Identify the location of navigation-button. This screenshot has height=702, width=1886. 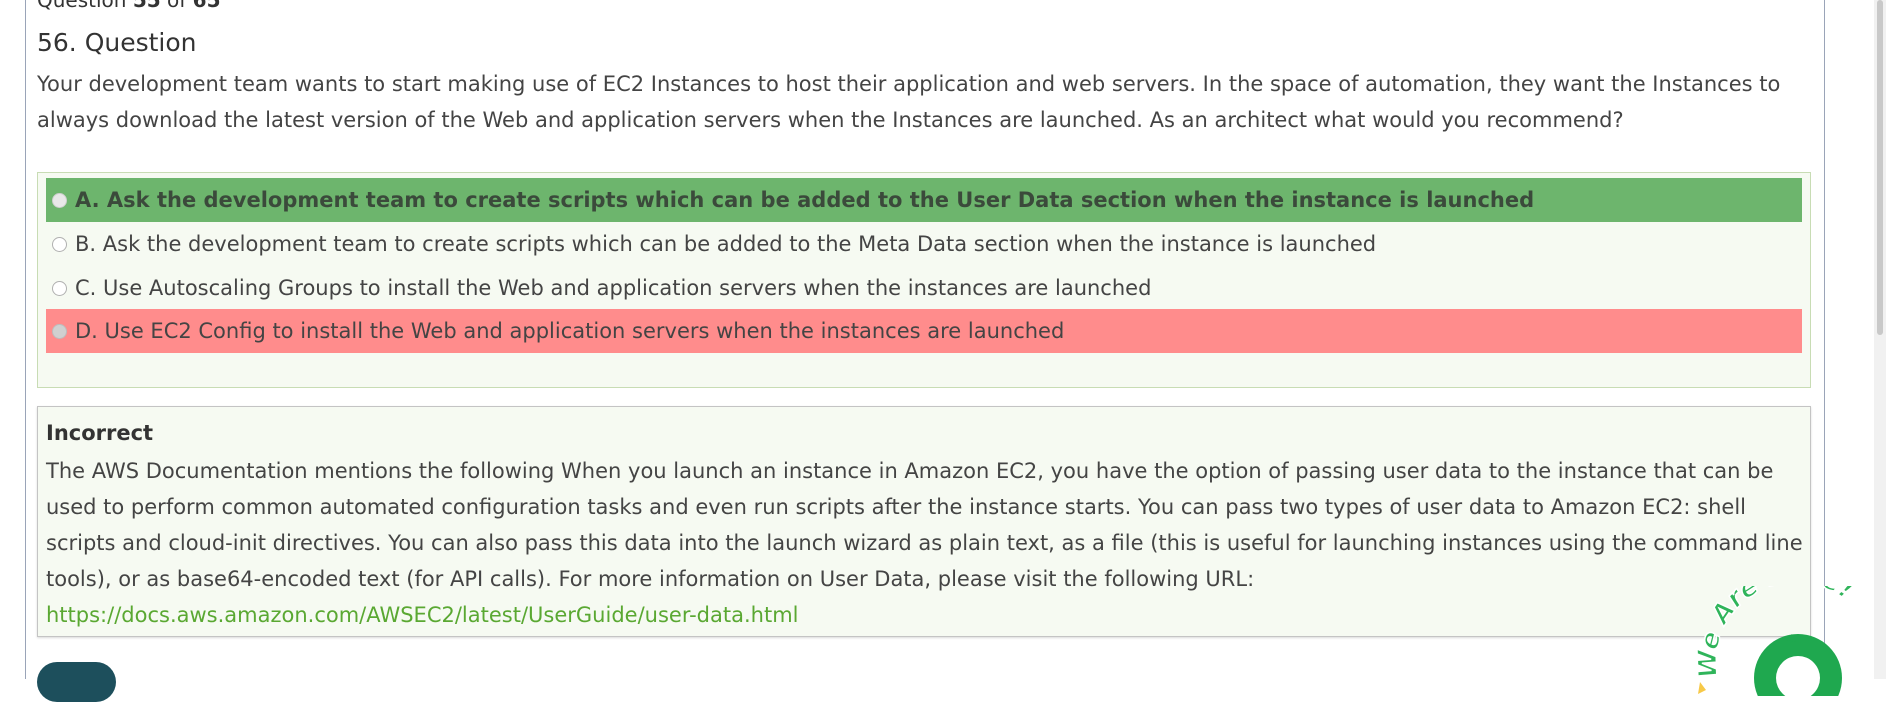
(76, 682).